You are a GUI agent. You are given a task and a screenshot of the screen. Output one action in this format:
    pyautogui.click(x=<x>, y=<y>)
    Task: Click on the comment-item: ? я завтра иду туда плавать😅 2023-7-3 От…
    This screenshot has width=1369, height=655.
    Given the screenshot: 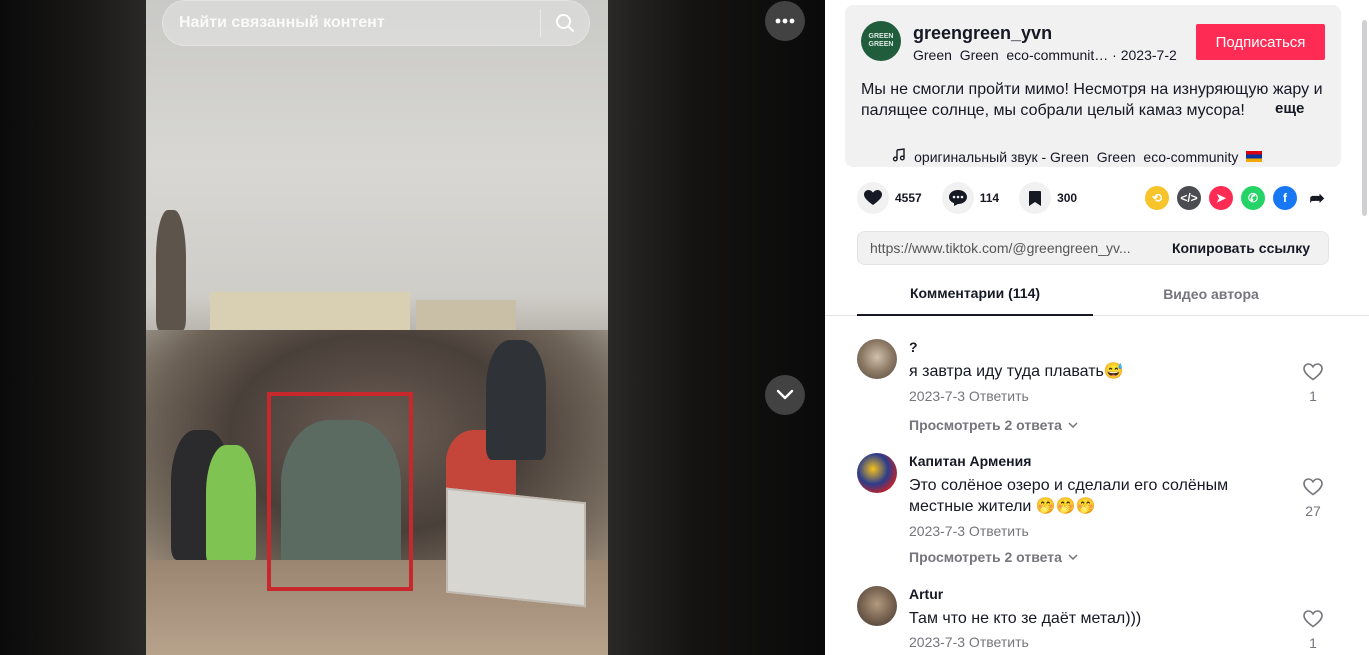 What is the action you would take?
    pyautogui.click(x=1097, y=389)
    